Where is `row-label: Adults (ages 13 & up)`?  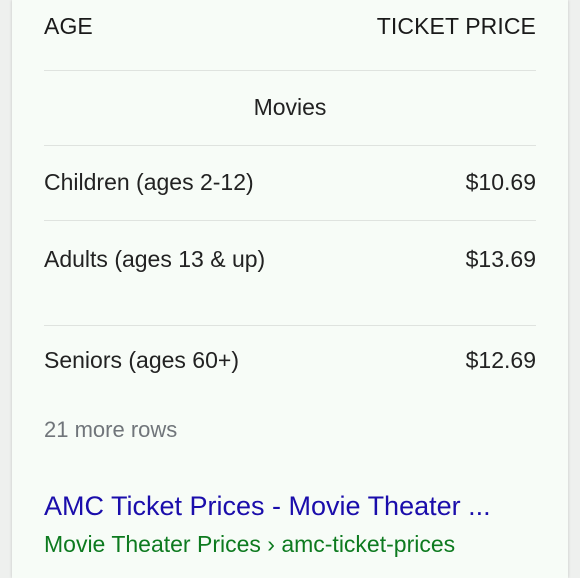 row-label: Adults (ages 13 & up) is located at coordinates (155, 259).